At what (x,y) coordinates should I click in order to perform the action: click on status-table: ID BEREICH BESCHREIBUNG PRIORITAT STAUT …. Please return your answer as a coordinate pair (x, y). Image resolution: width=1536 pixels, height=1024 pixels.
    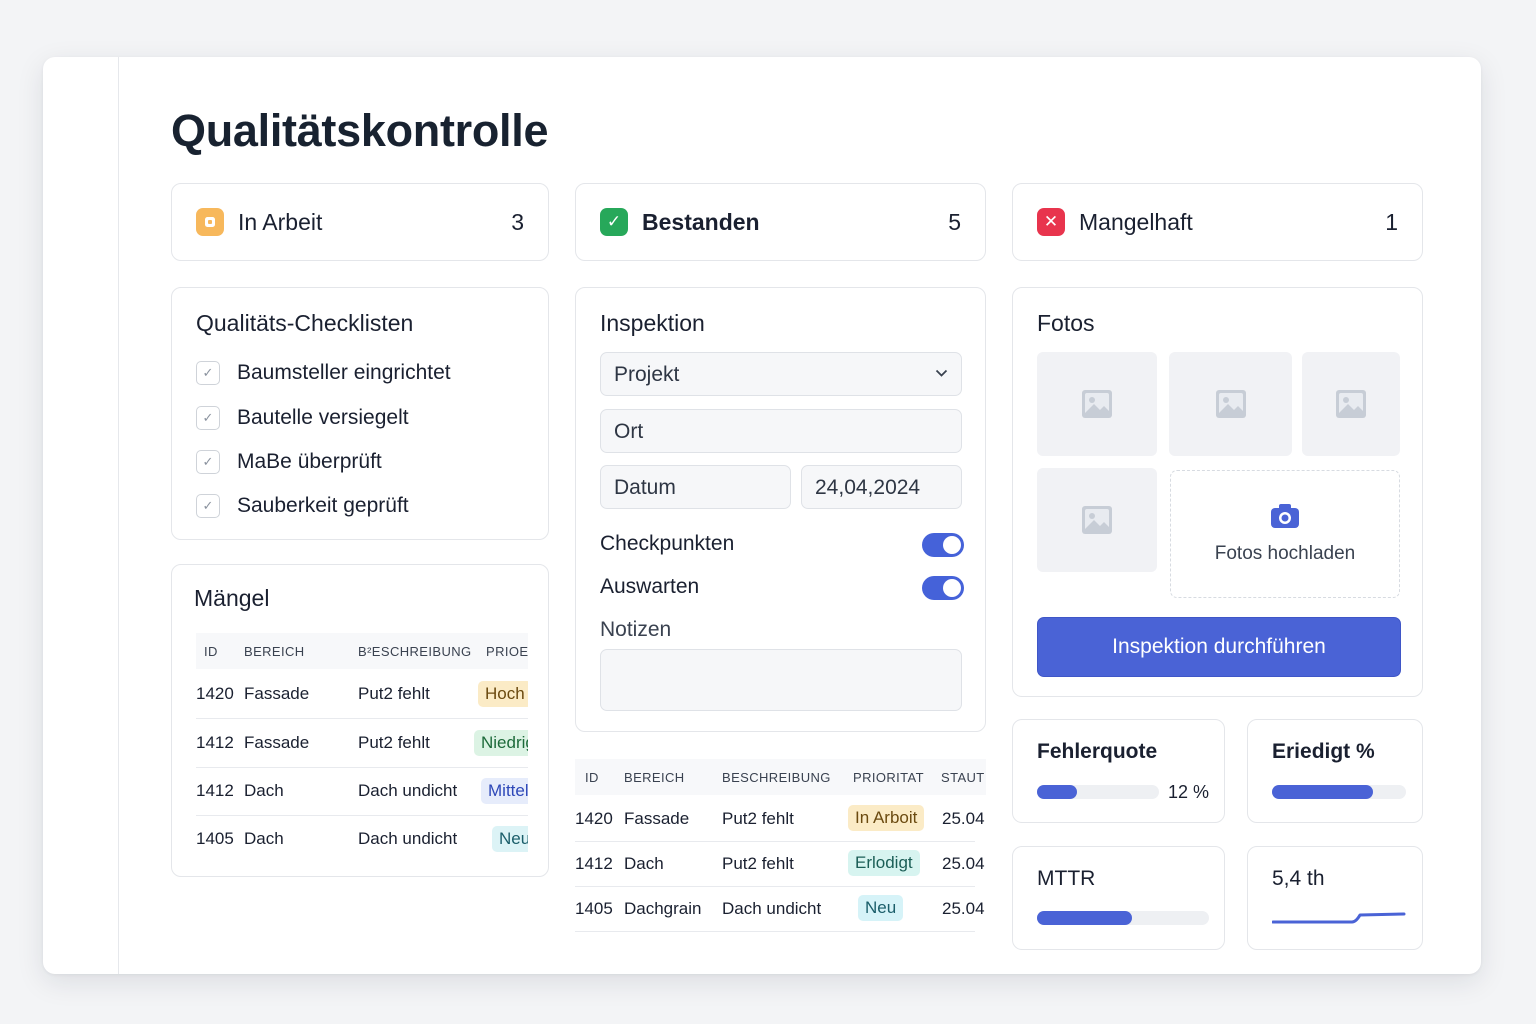
    Looking at the image, I should click on (780, 846).